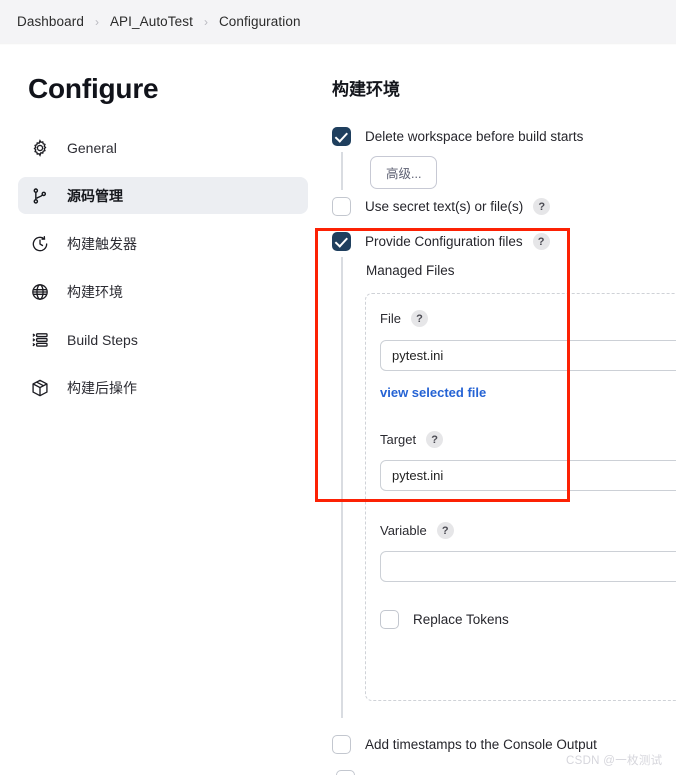  What do you see at coordinates (341, 744) in the screenshot?
I see `add-timestamps-checkbox` at bounding box center [341, 744].